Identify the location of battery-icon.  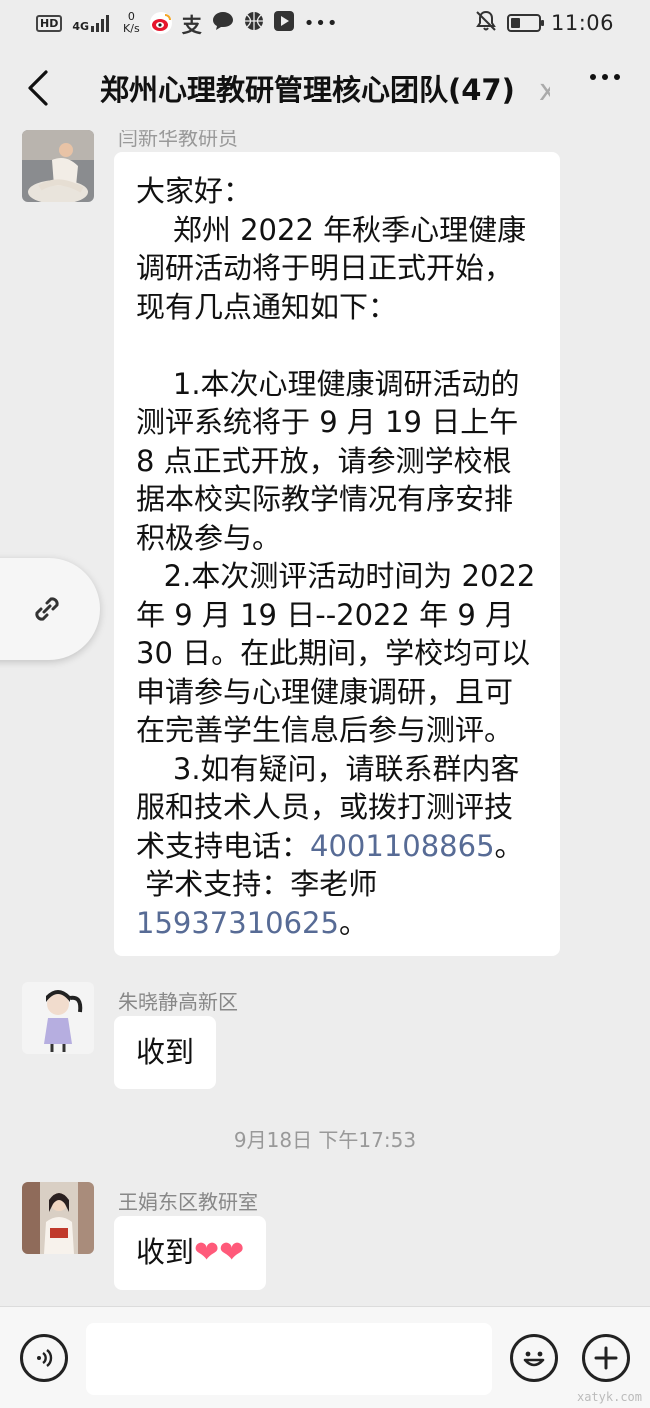
(525, 23).